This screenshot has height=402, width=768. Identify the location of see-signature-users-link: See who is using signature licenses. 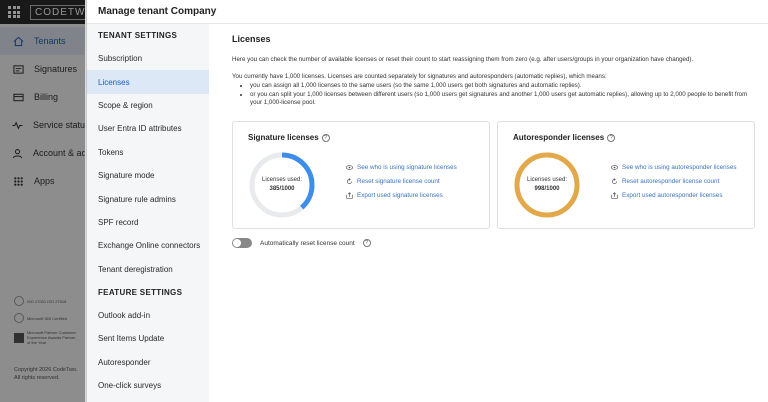
(401, 167).